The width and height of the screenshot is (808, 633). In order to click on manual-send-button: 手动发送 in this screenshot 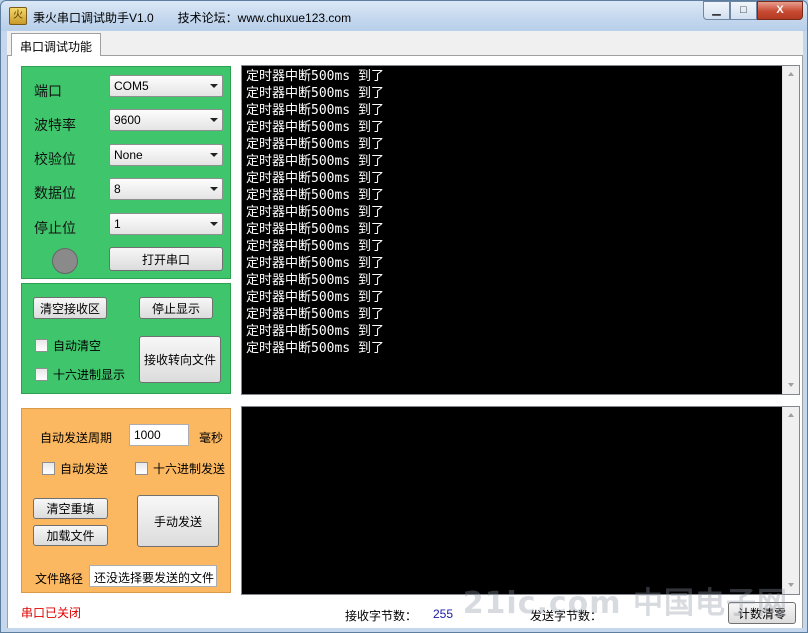, I will do `click(178, 521)`.